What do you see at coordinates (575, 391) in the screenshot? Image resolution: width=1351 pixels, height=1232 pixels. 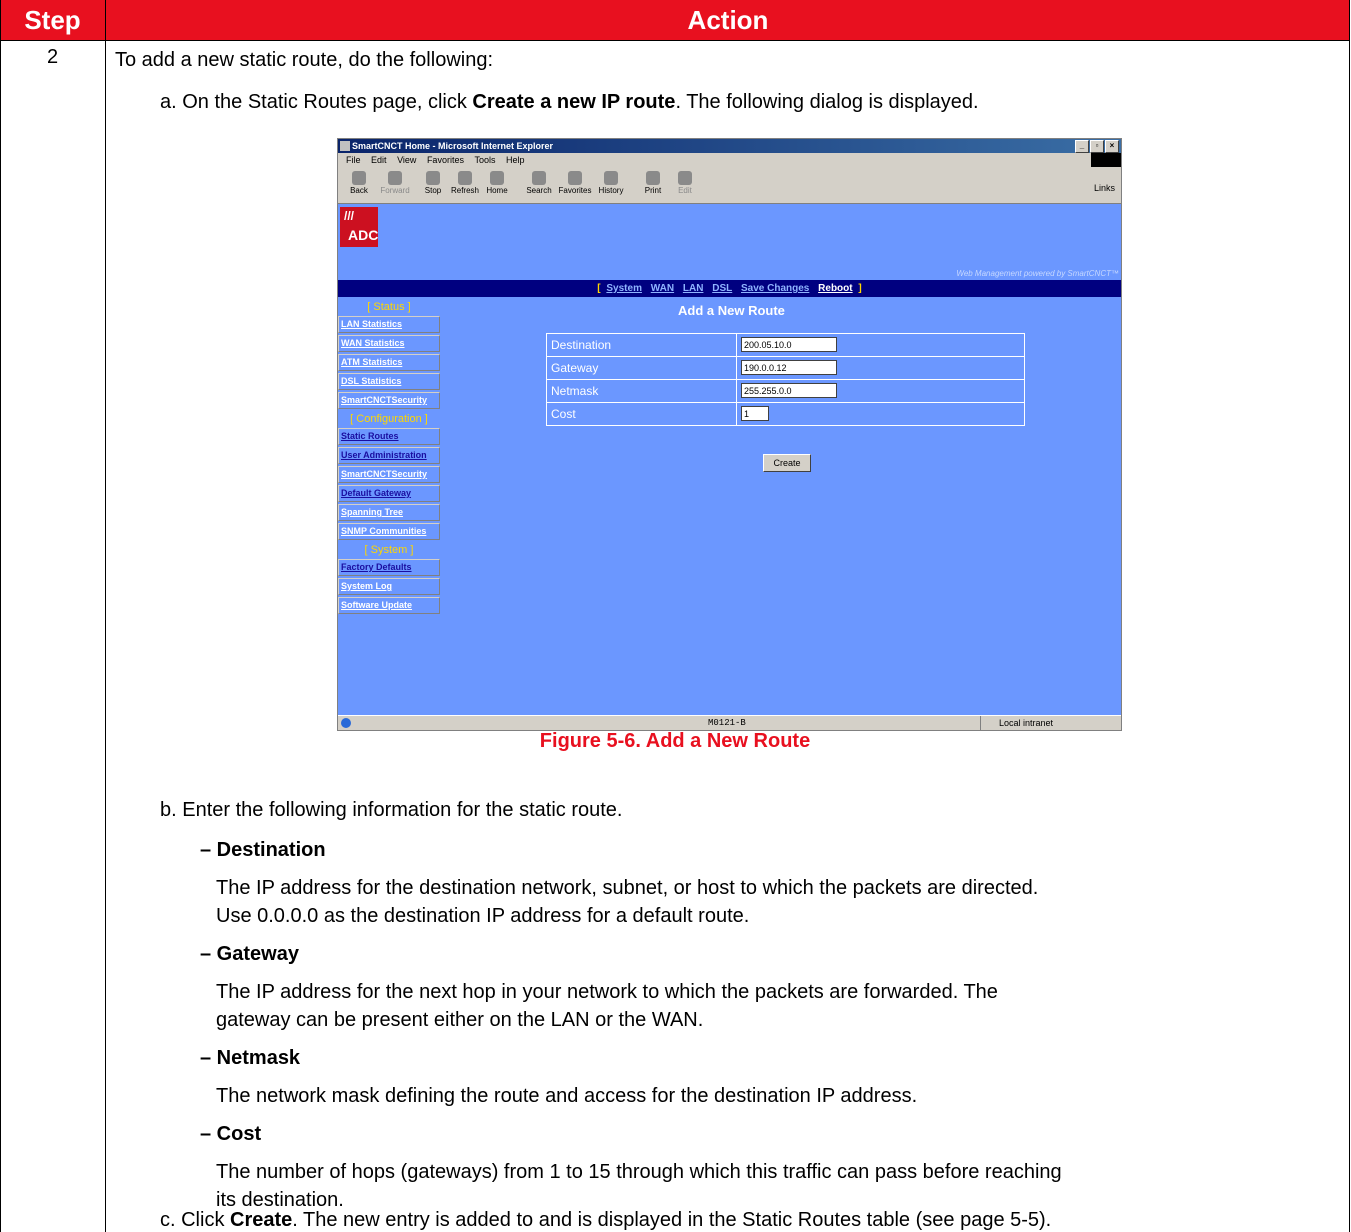 I see `netmask-label: Netmask` at bounding box center [575, 391].